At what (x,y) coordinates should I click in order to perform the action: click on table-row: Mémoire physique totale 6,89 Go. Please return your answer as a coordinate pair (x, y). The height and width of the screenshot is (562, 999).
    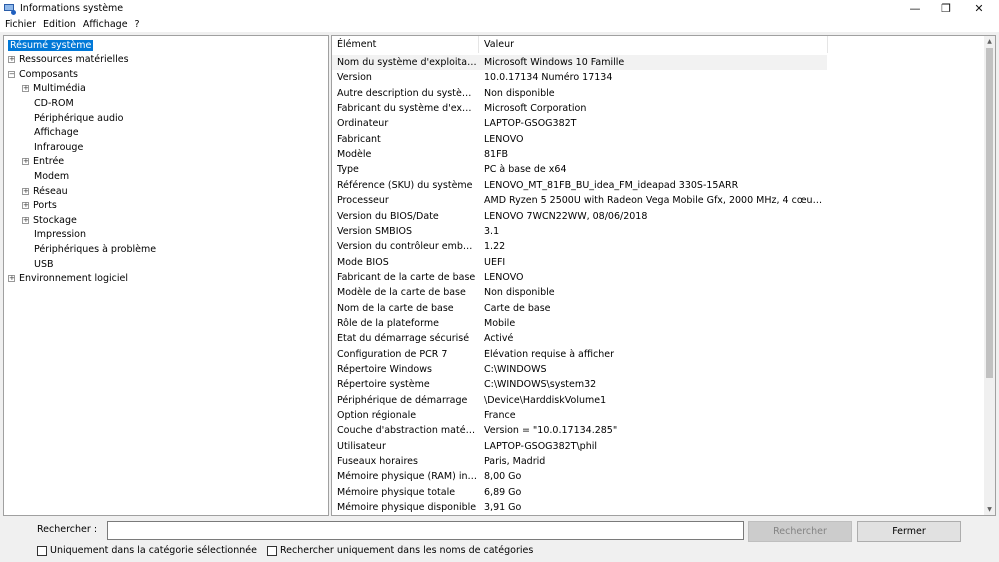
    Looking at the image, I should click on (662, 492).